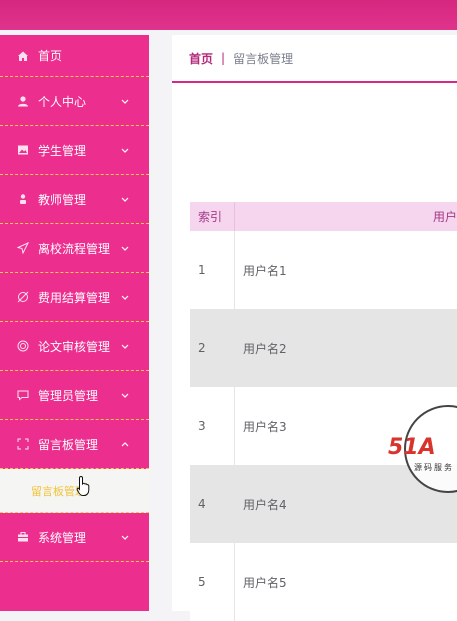 This screenshot has width=457, height=621. Describe the element at coordinates (212, 582) in the screenshot. I see `cell-index: 5` at that location.